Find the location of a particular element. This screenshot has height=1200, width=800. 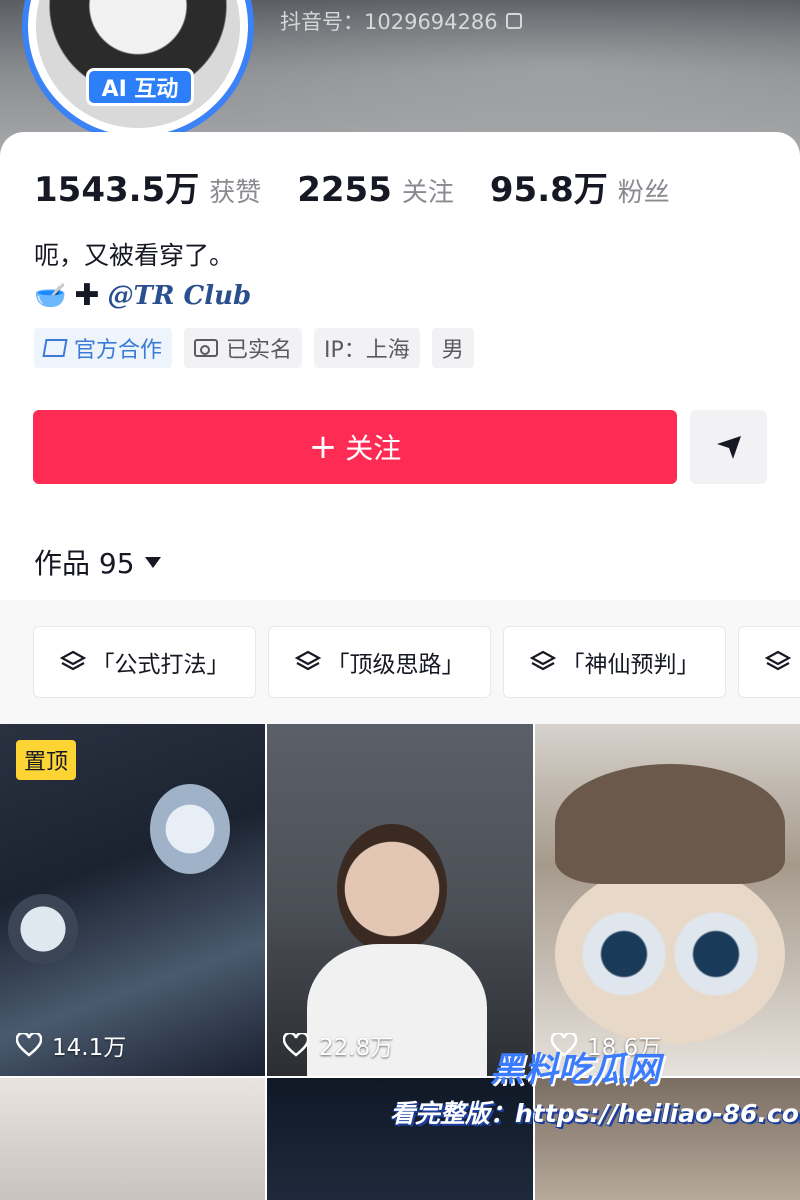

video-thumbnail: 22.8万 is located at coordinates (400, 900).